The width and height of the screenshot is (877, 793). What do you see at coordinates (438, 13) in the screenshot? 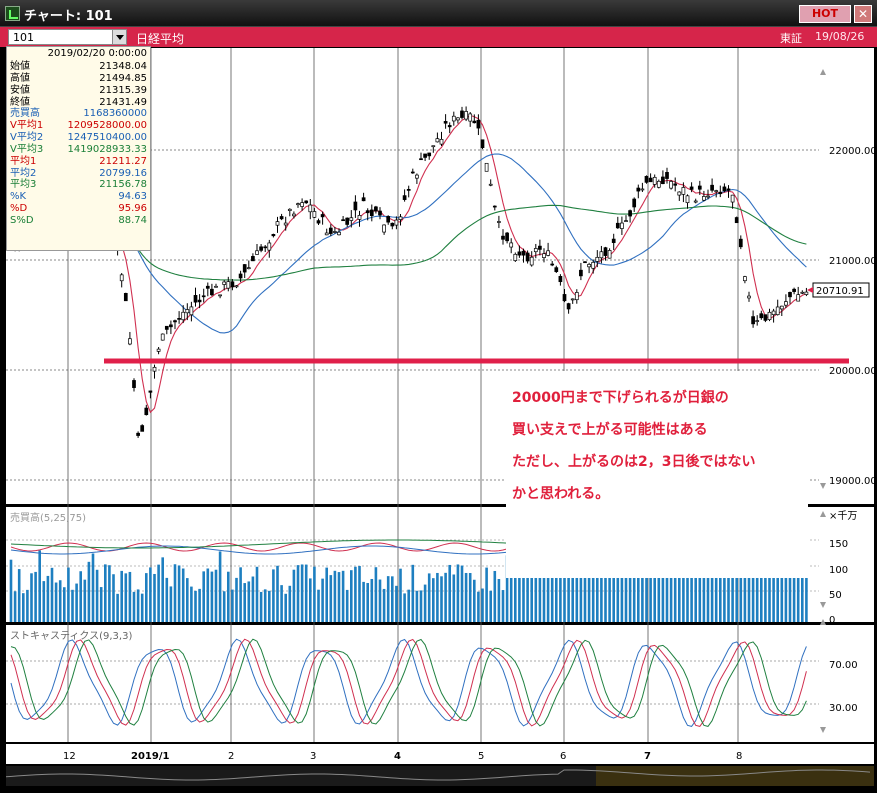
I see `window-titlebar: チャート: 101 HOT ✕` at bounding box center [438, 13].